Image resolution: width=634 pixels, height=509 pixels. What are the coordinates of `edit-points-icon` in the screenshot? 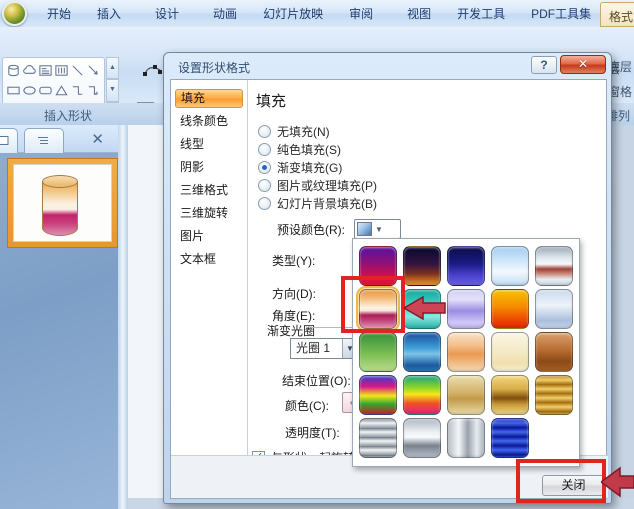 It's located at (152, 72).